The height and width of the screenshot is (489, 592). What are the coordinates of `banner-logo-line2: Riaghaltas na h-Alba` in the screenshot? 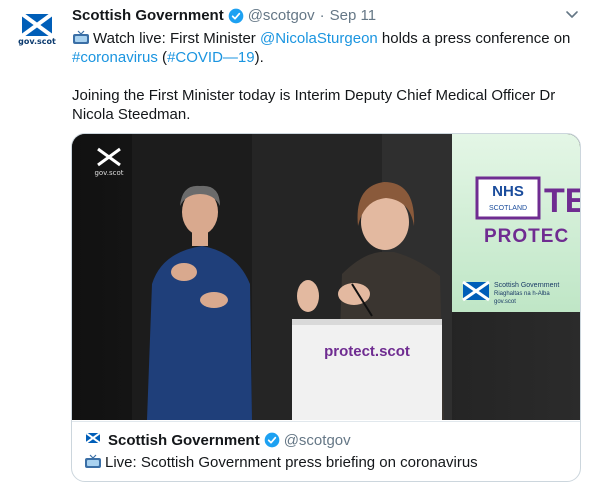 It's located at (522, 294).